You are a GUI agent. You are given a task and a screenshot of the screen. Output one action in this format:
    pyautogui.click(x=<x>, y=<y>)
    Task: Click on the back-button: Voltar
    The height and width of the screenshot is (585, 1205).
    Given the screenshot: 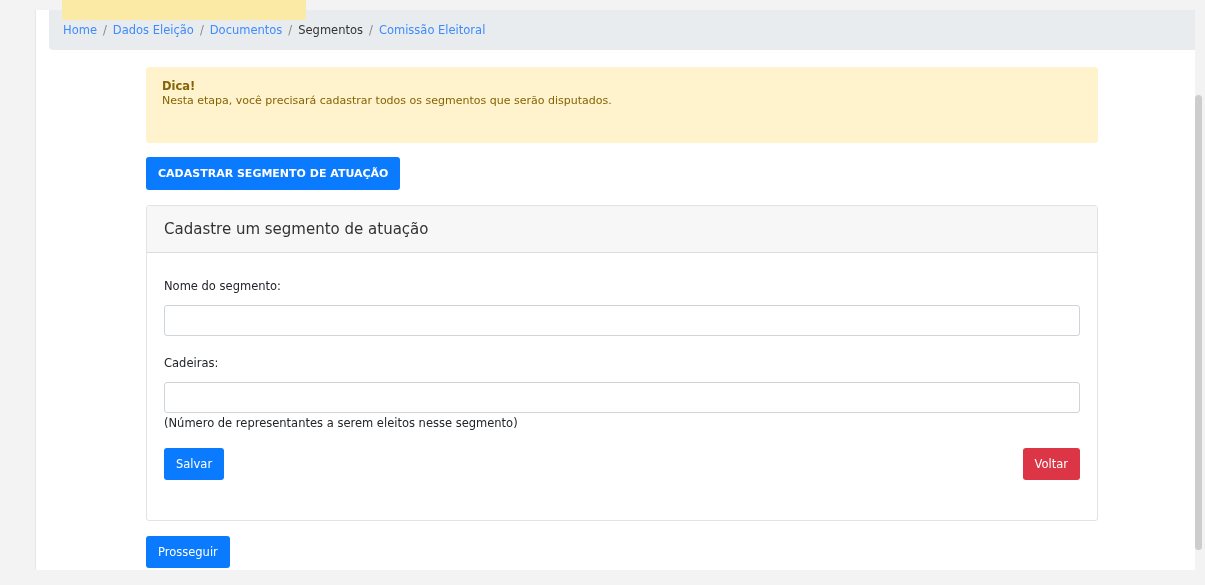 What is the action you would take?
    pyautogui.click(x=1051, y=464)
    